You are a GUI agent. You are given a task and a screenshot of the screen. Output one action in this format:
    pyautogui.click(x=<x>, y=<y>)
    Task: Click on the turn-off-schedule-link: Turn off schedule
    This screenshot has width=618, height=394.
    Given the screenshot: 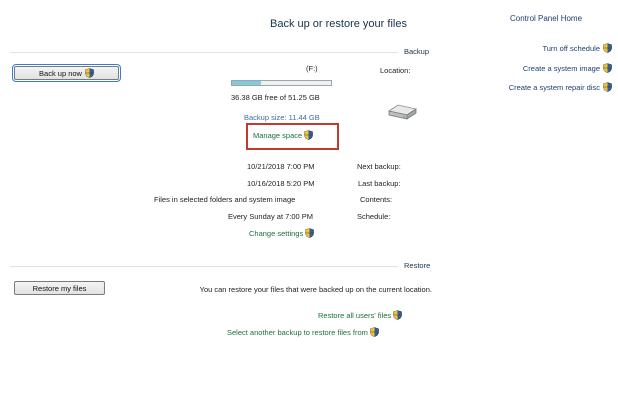 What is the action you would take?
    pyautogui.click(x=553, y=48)
    